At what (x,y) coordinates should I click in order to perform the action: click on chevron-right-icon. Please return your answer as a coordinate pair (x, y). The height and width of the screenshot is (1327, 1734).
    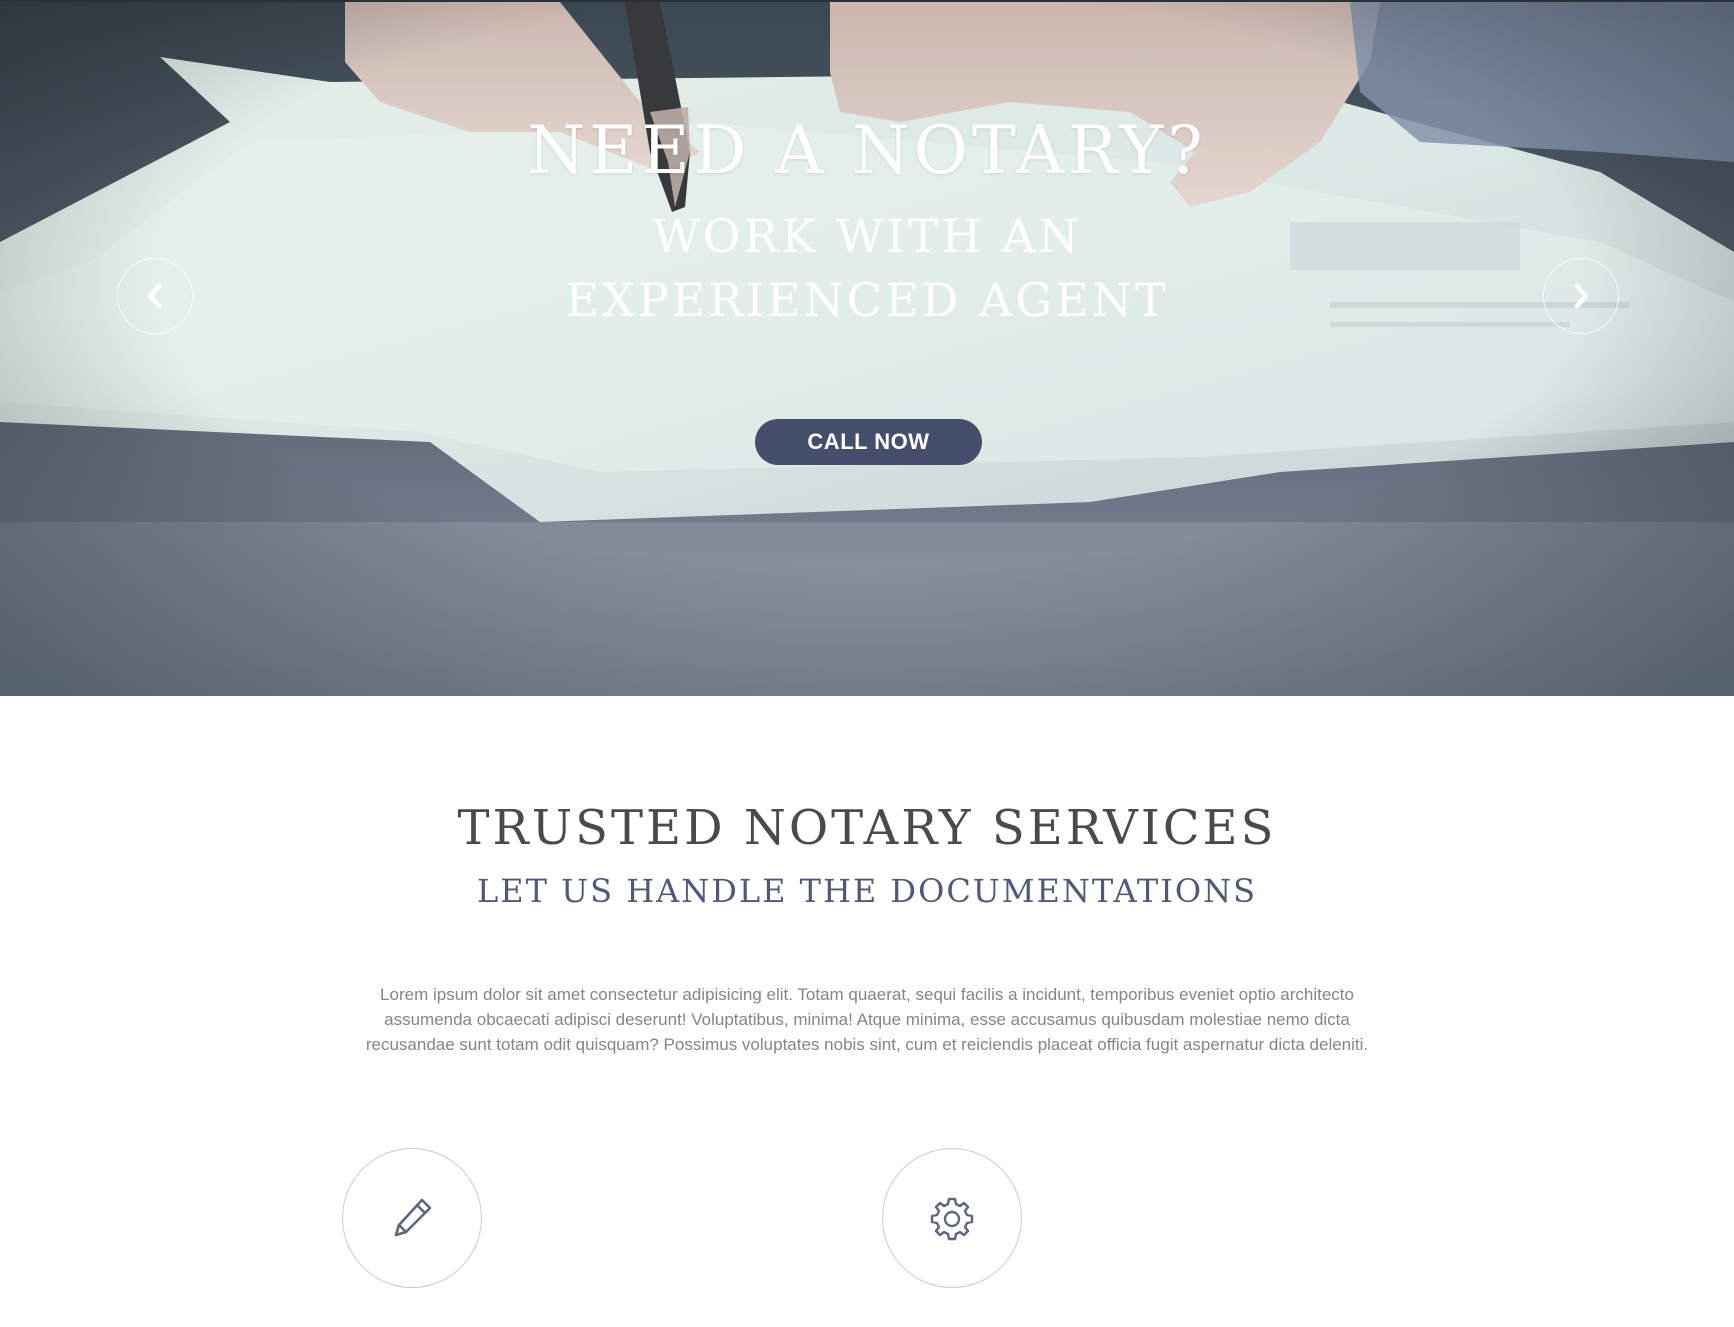
    Looking at the image, I should click on (1581, 296).